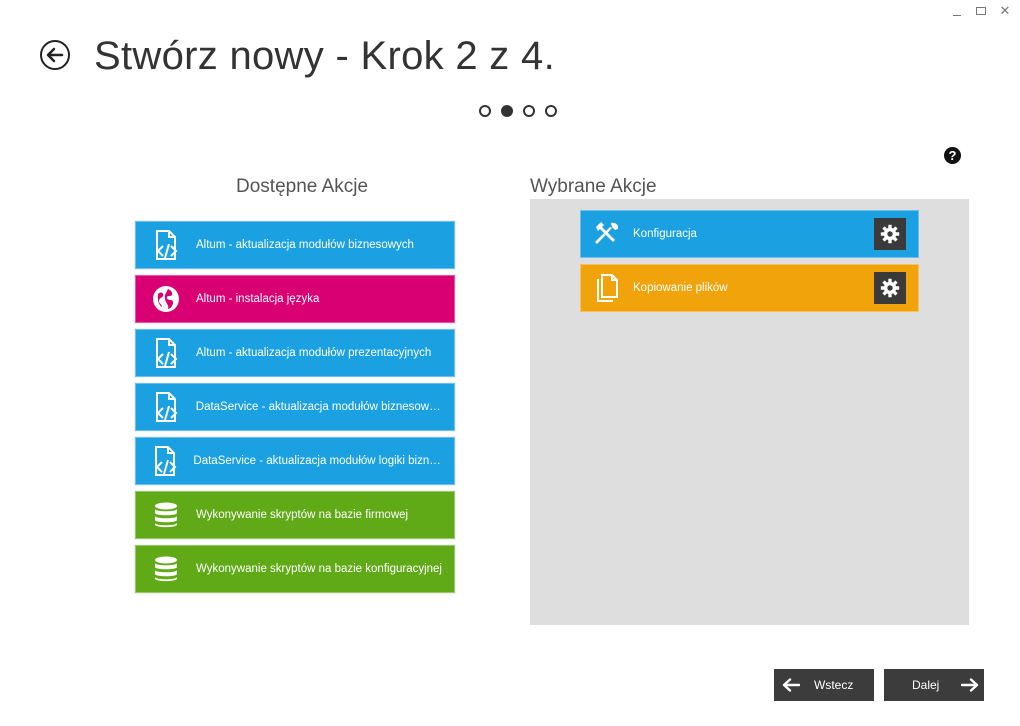 This screenshot has width=1020, height=726. I want to click on tools-icon, so click(607, 234).